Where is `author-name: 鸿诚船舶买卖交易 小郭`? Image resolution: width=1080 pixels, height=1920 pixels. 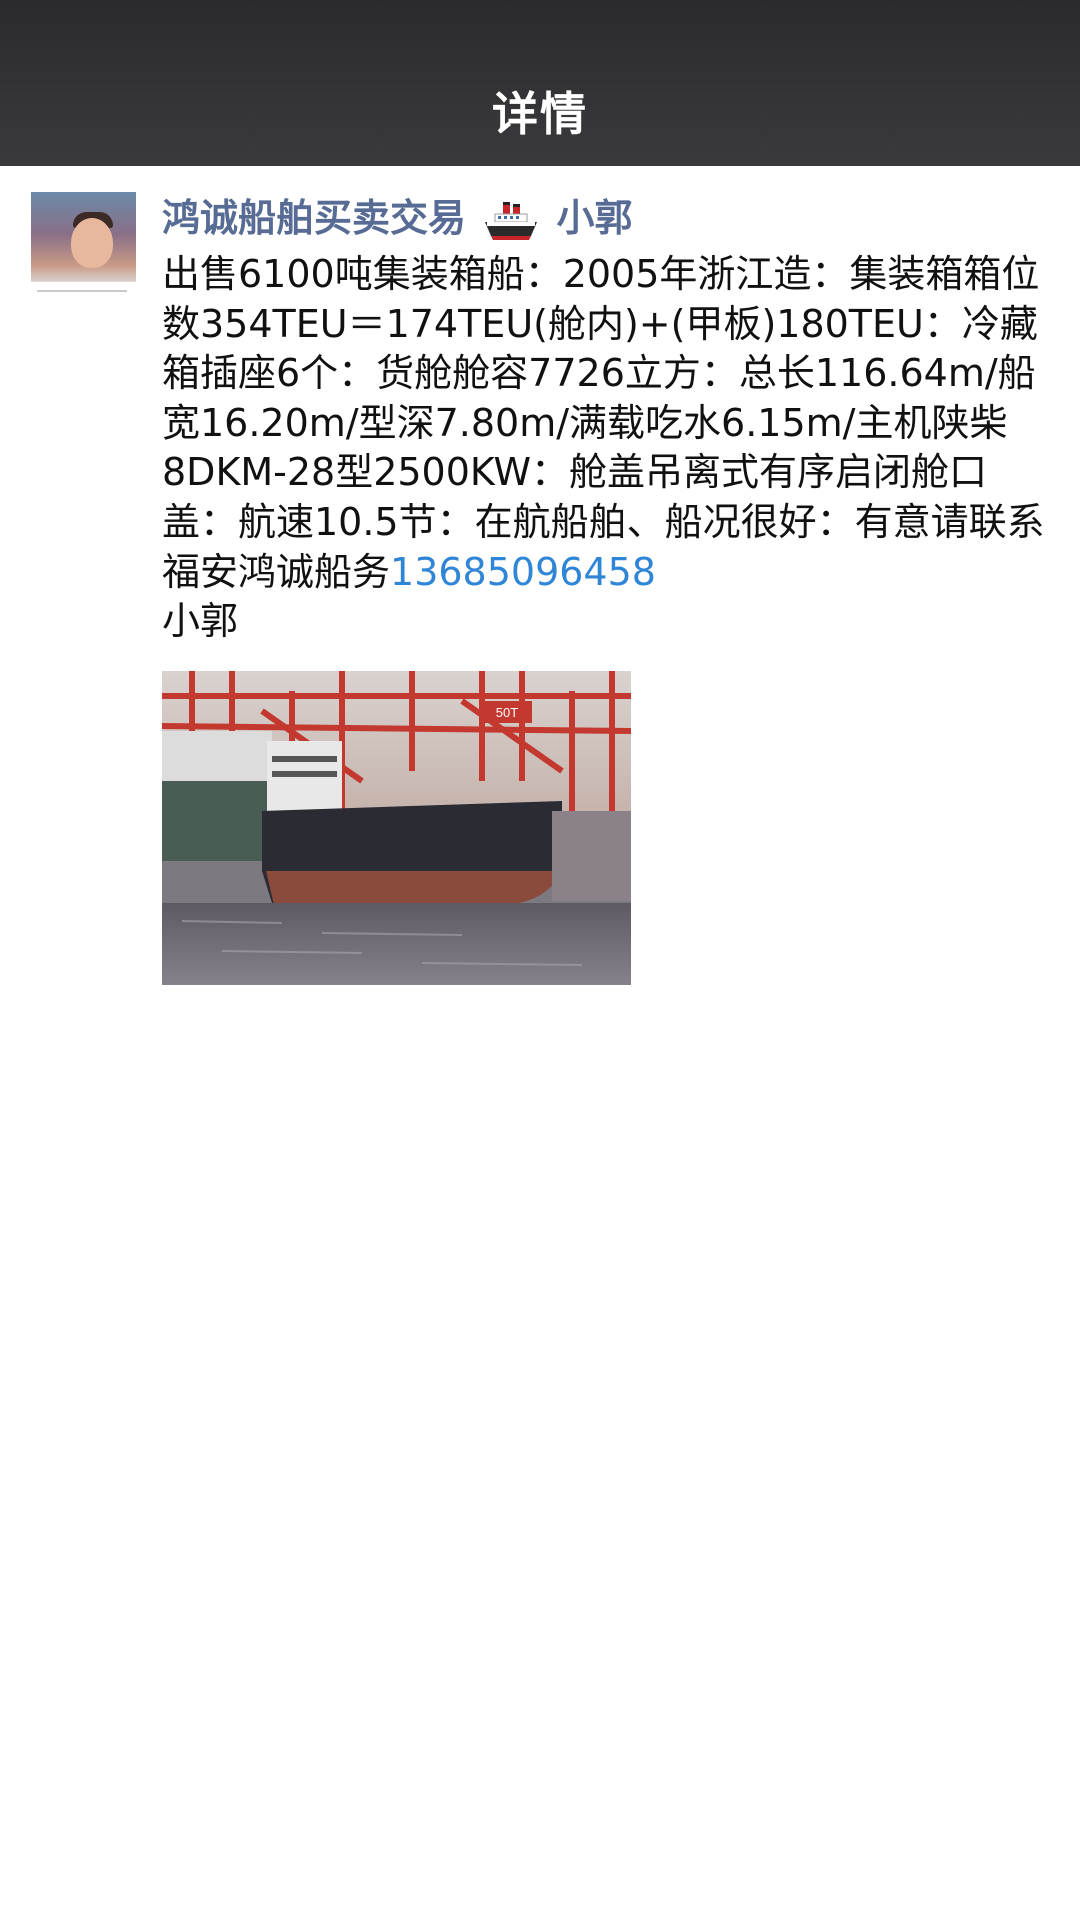
author-name: 鸿诚船舶买卖交易 小郭 is located at coordinates (397, 218).